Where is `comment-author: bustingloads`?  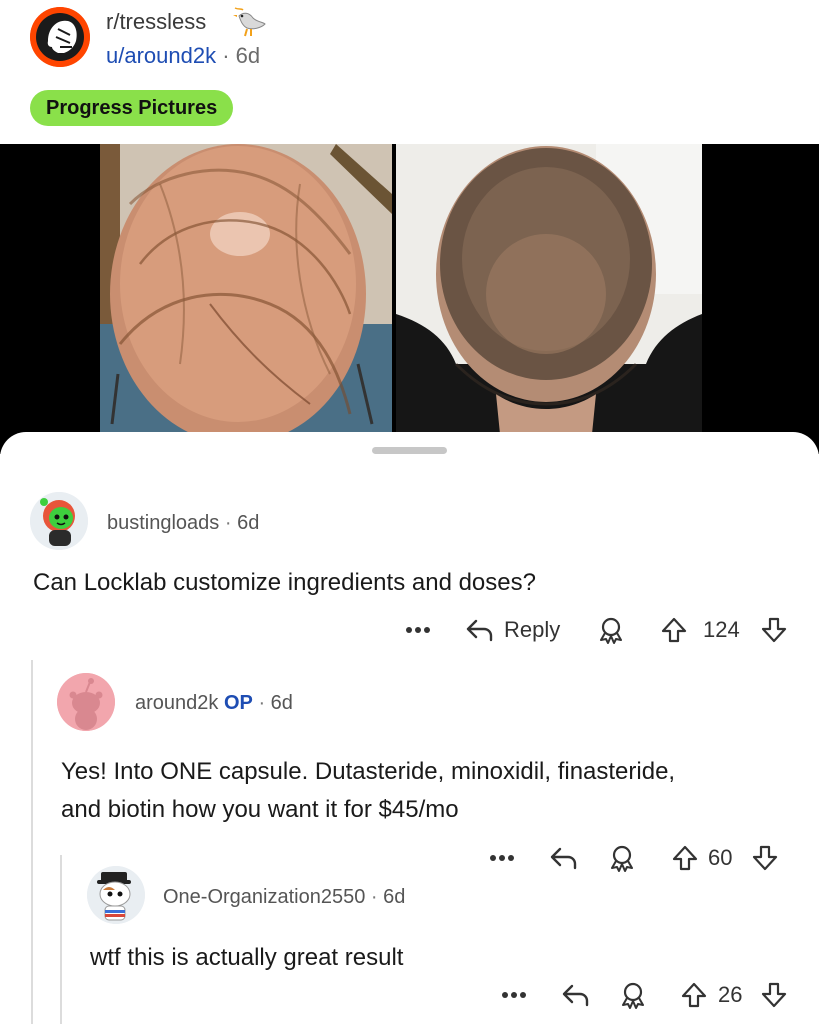 comment-author: bustingloads is located at coordinates (163, 523).